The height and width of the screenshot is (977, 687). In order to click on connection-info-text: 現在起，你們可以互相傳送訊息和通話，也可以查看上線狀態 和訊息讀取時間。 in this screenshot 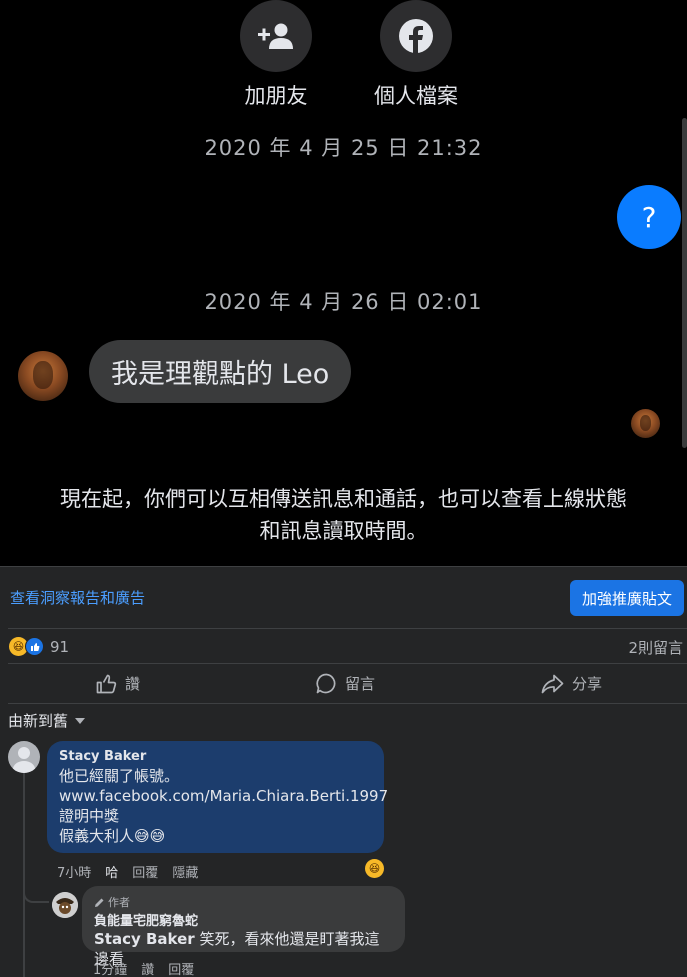, I will do `click(343, 515)`.